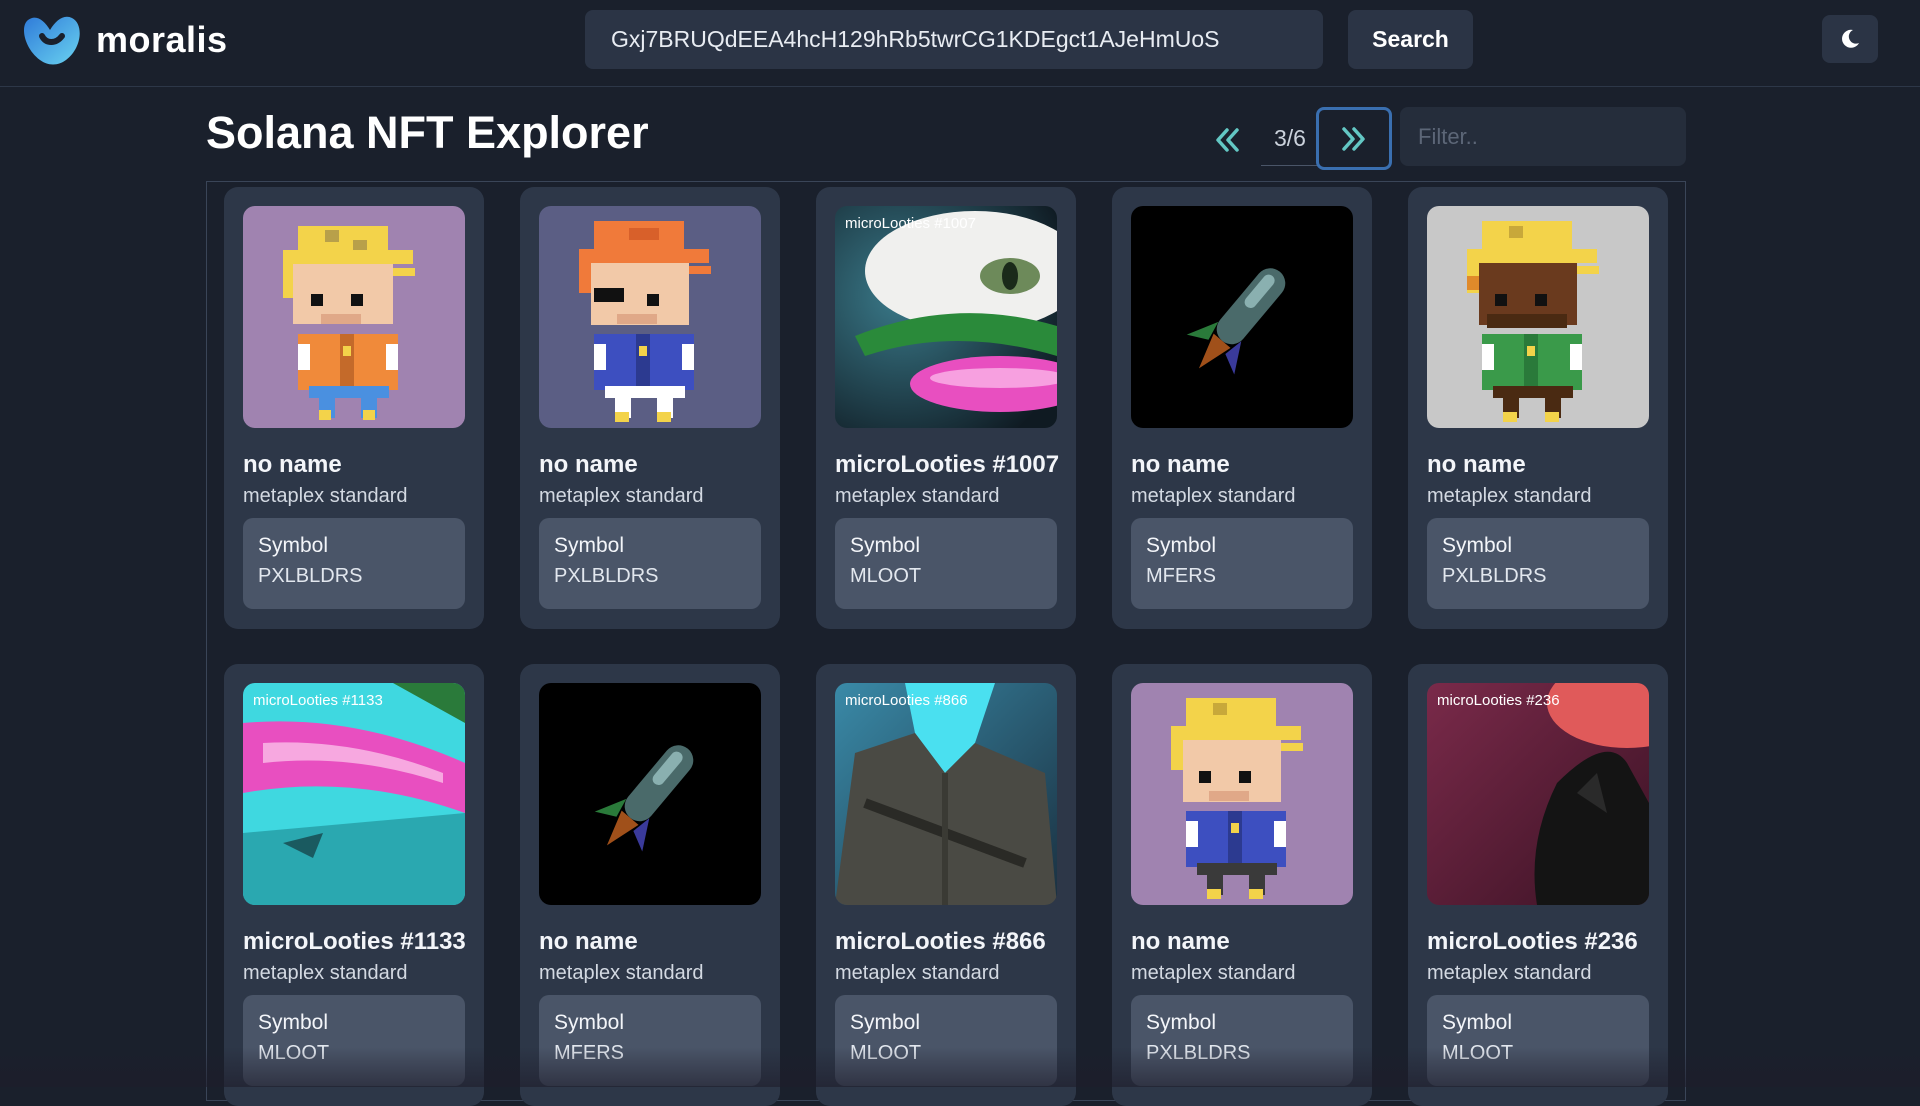 This screenshot has height=1106, width=1920. I want to click on page-indicator: 3/6, so click(1290, 138).